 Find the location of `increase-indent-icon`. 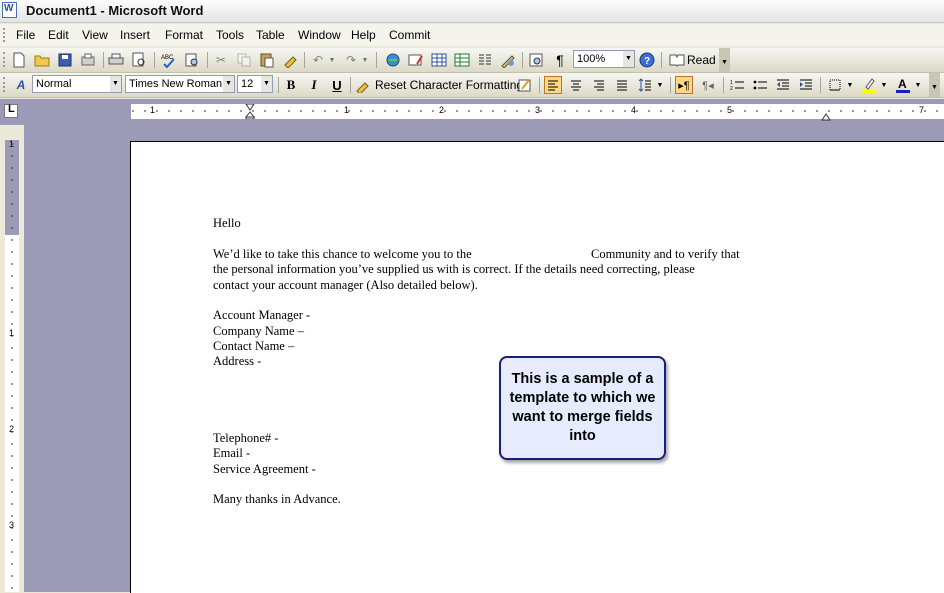

increase-indent-icon is located at coordinates (806, 85).